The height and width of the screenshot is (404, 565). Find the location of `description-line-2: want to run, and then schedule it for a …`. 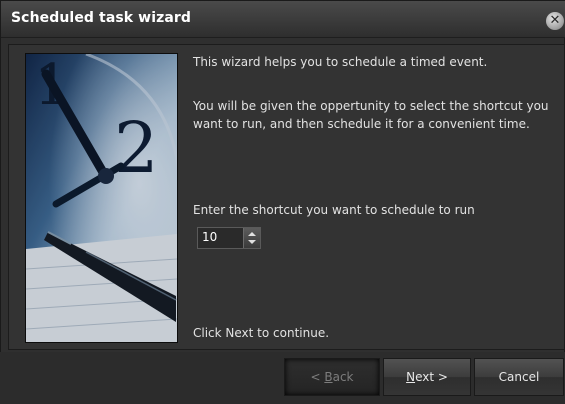

description-line-2: want to run, and then schedule it for a … is located at coordinates (361, 124).